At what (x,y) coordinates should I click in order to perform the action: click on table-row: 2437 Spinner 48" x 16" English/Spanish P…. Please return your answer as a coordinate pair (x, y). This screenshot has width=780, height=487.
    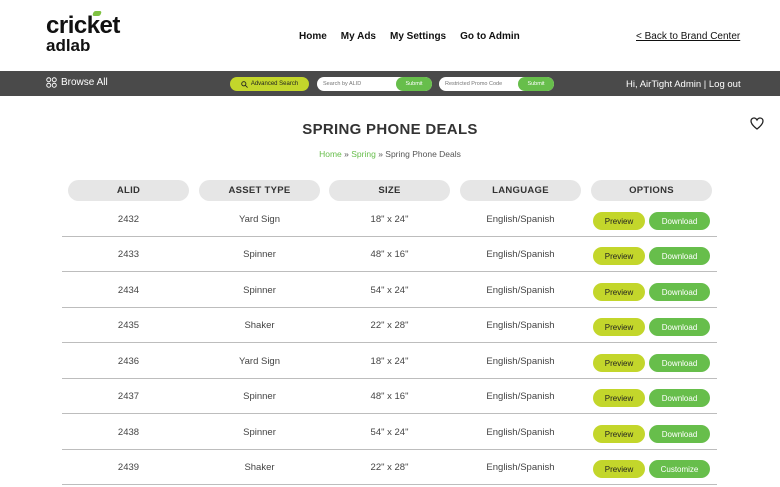
    Looking at the image, I should click on (389, 396).